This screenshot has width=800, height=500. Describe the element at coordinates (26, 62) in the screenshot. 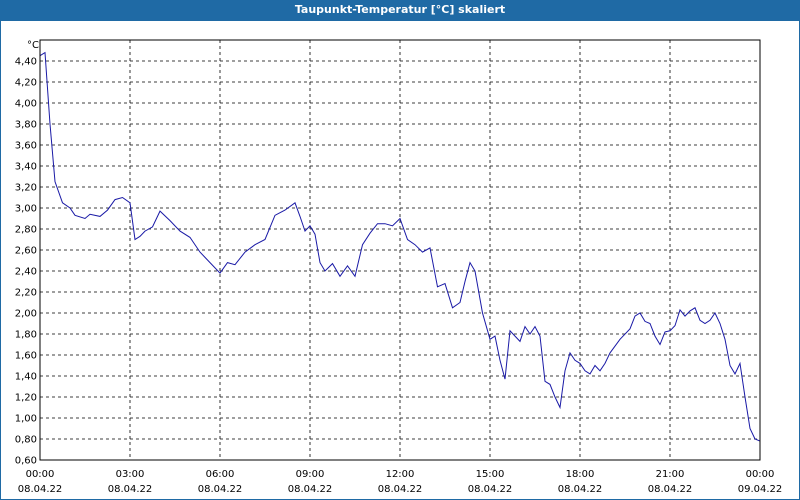

I see `y-tick-label: 4,40` at that location.